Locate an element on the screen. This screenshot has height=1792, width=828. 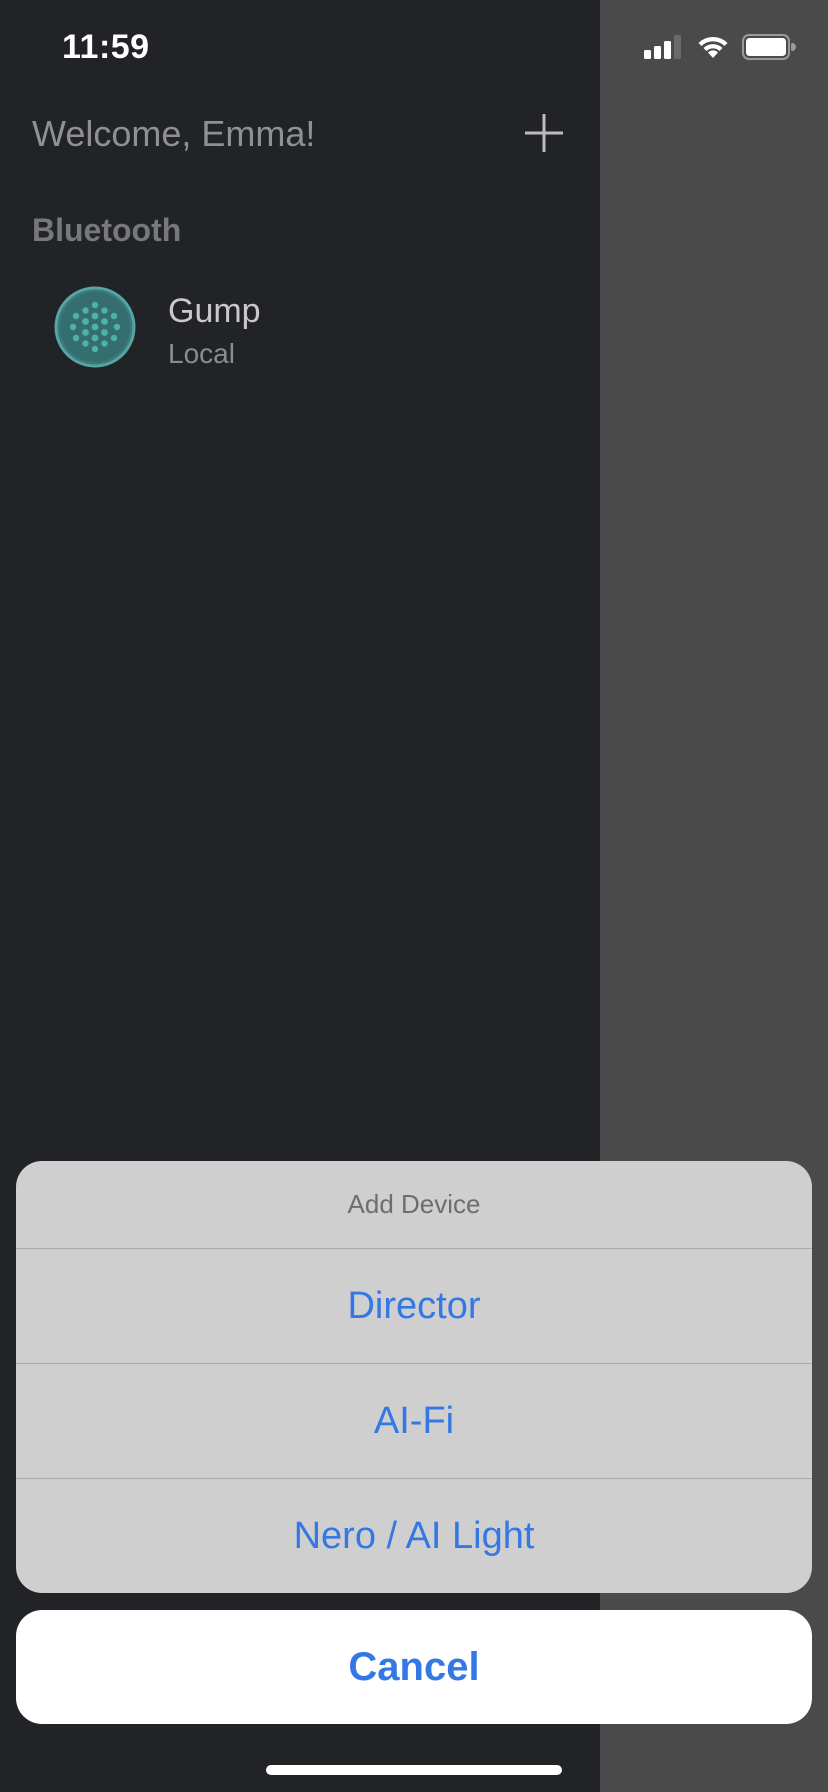
device-name: Gump is located at coordinates (214, 311).